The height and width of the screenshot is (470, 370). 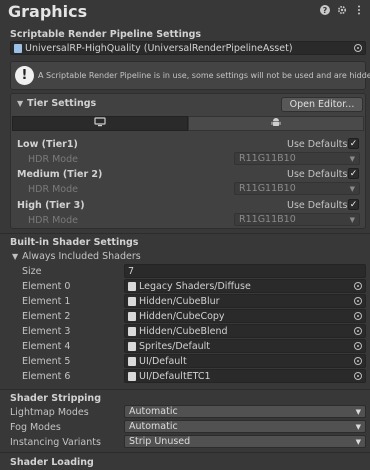 I want to click on warning-icon: !, so click(x=24, y=75).